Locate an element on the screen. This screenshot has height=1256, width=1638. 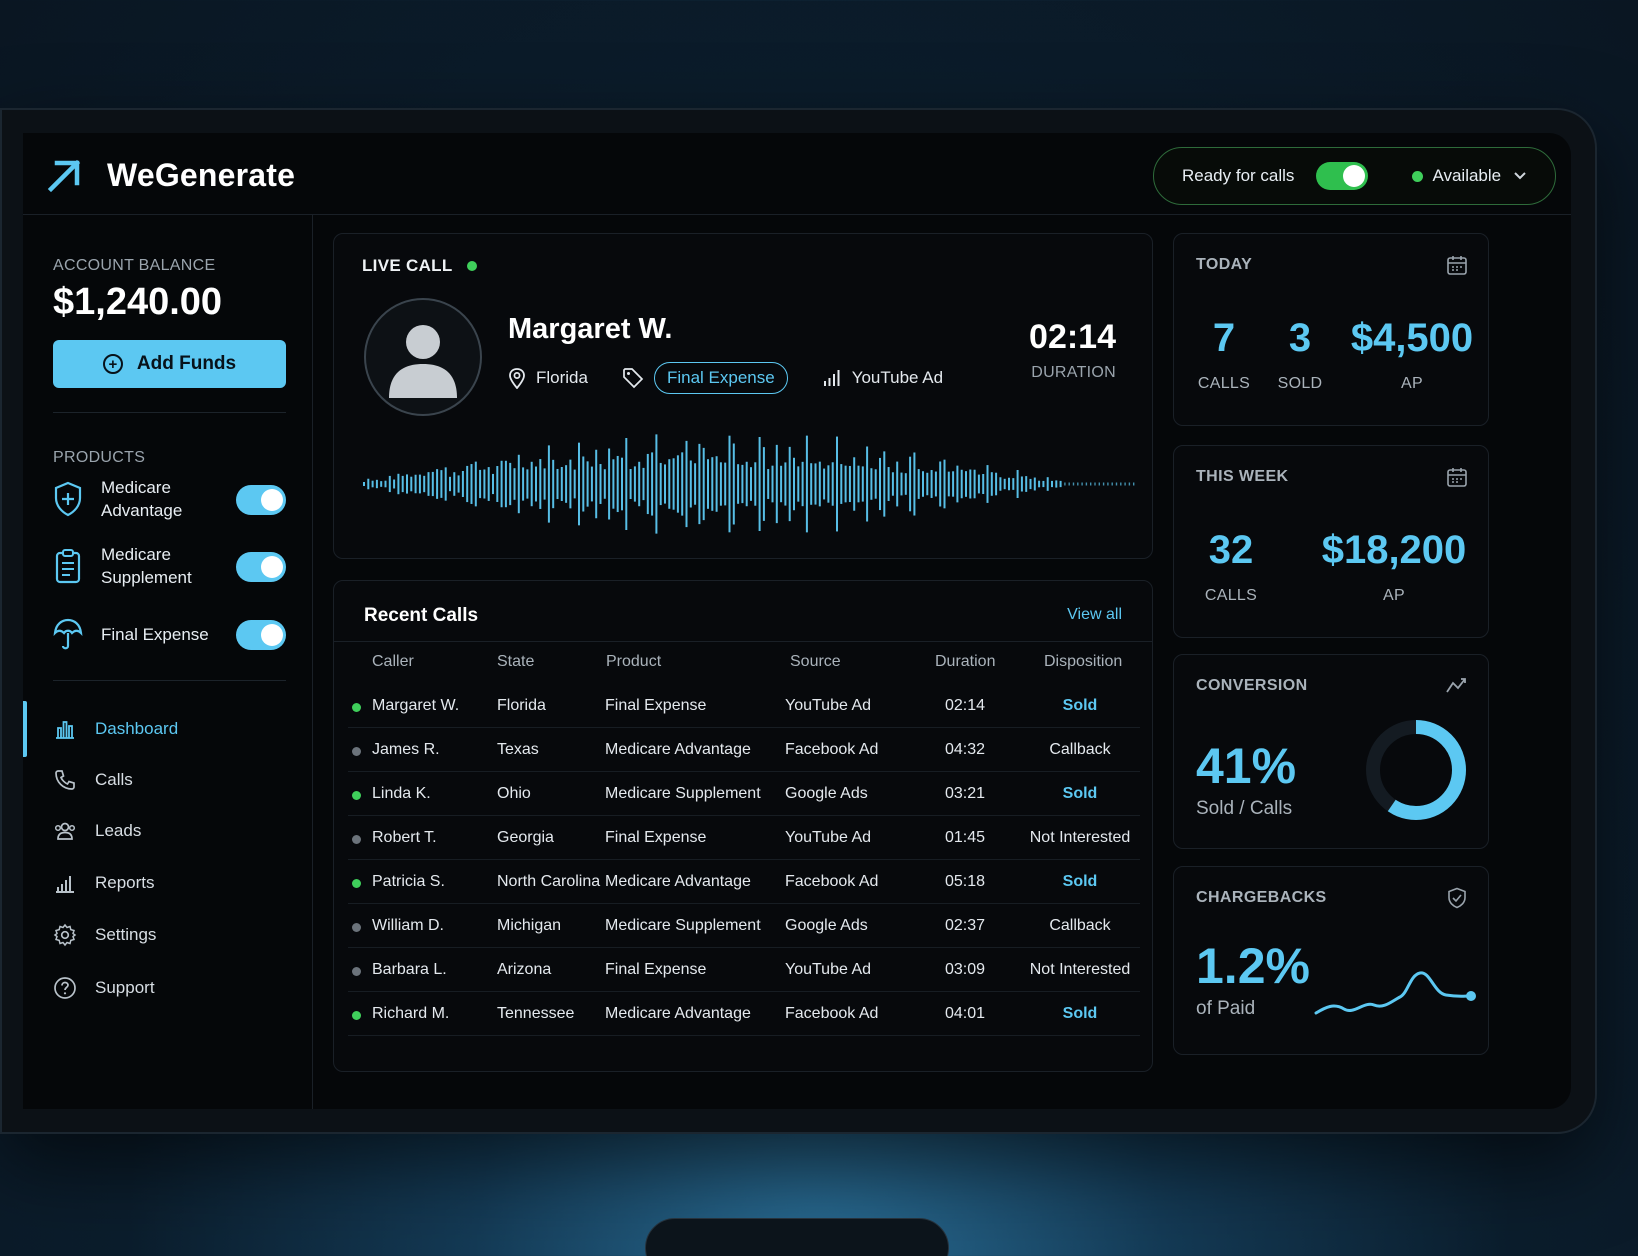
availability-dropdown: Available is located at coordinates (1469, 176).